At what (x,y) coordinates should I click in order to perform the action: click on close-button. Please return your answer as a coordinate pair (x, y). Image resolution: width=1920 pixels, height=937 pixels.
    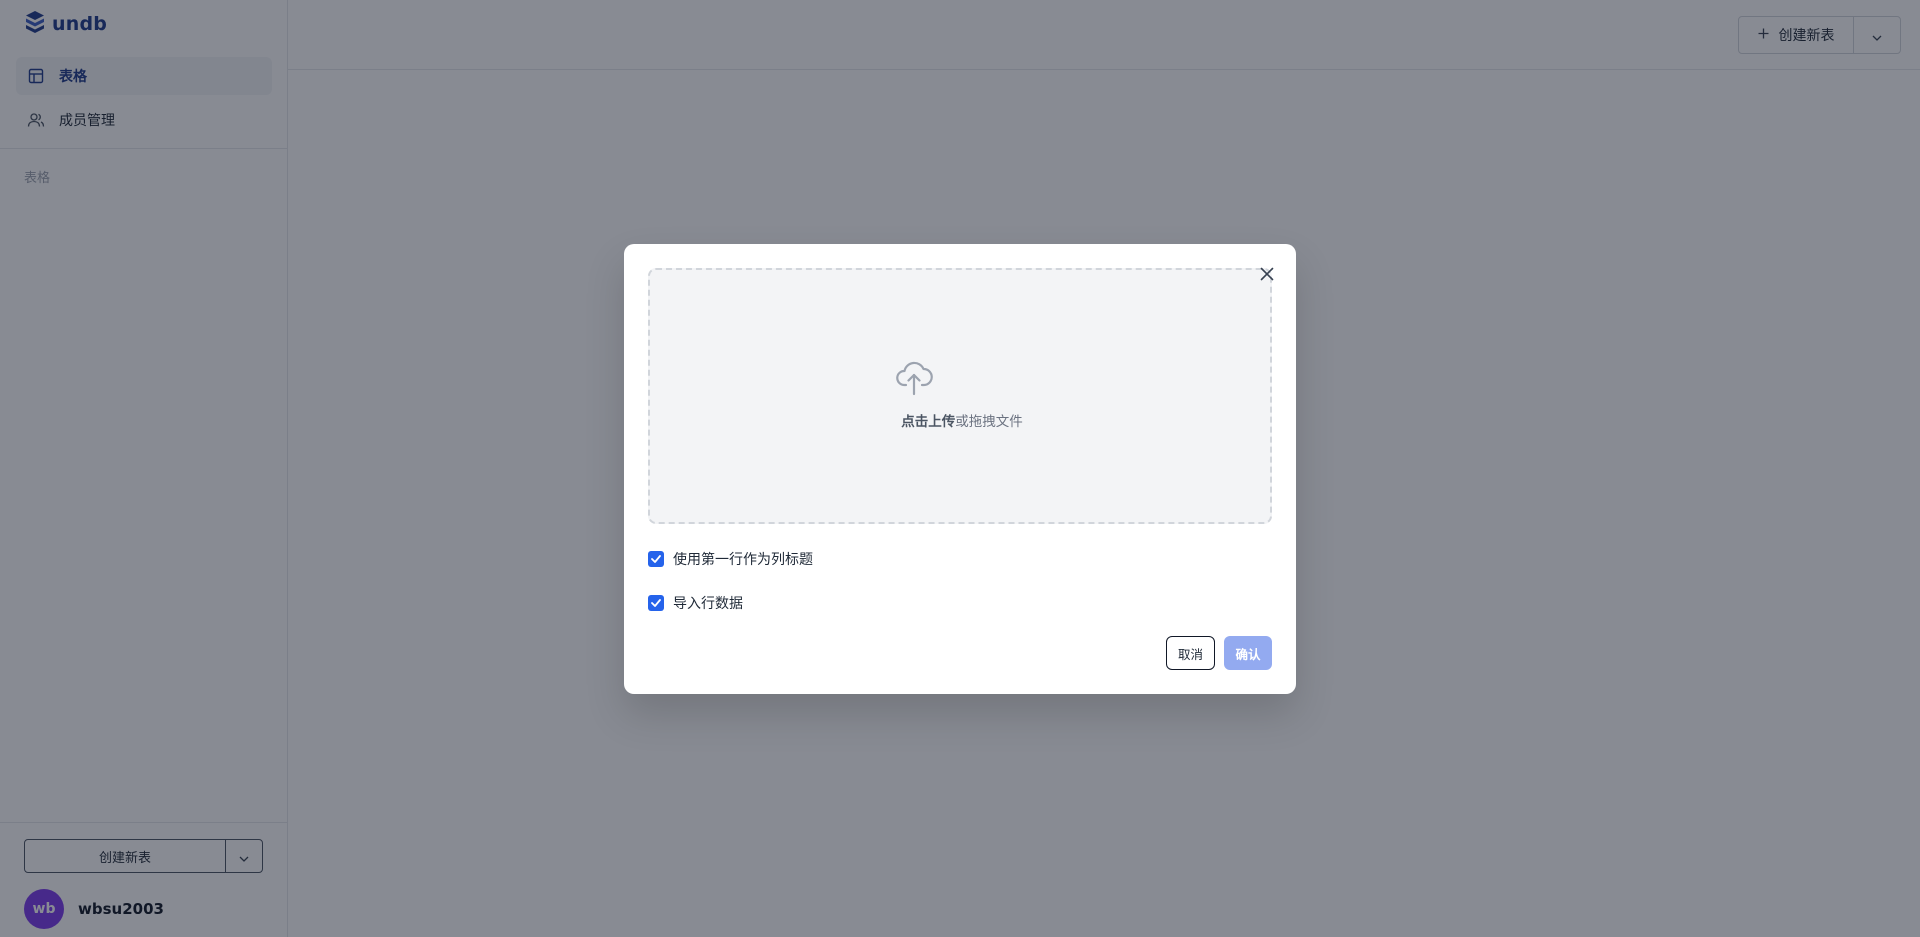
    Looking at the image, I should click on (1267, 275).